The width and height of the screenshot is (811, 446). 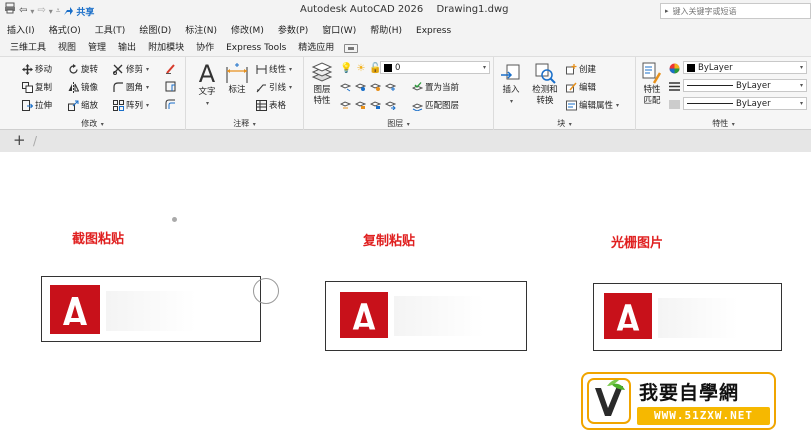 I want to click on menu-modify: 修改(M), so click(x=247, y=31).